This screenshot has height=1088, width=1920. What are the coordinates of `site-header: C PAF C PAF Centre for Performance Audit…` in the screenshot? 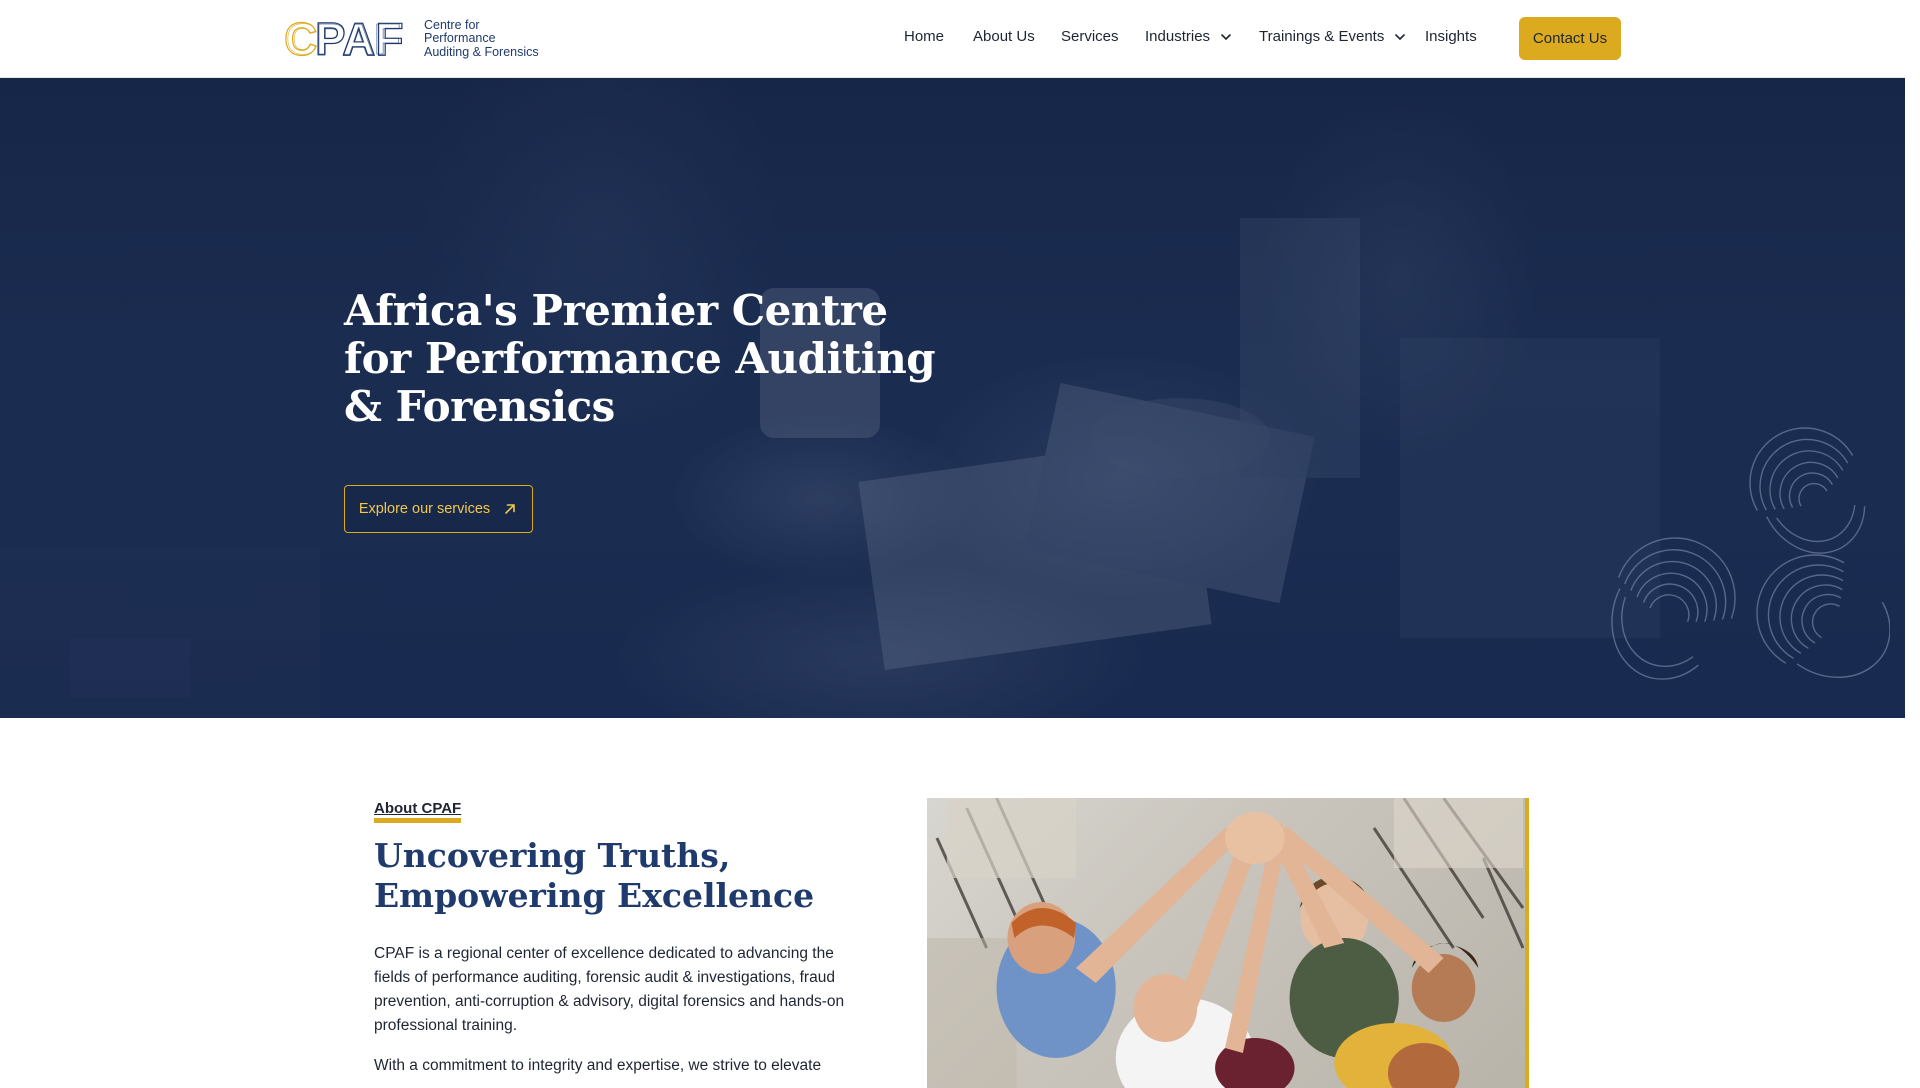 It's located at (952, 39).